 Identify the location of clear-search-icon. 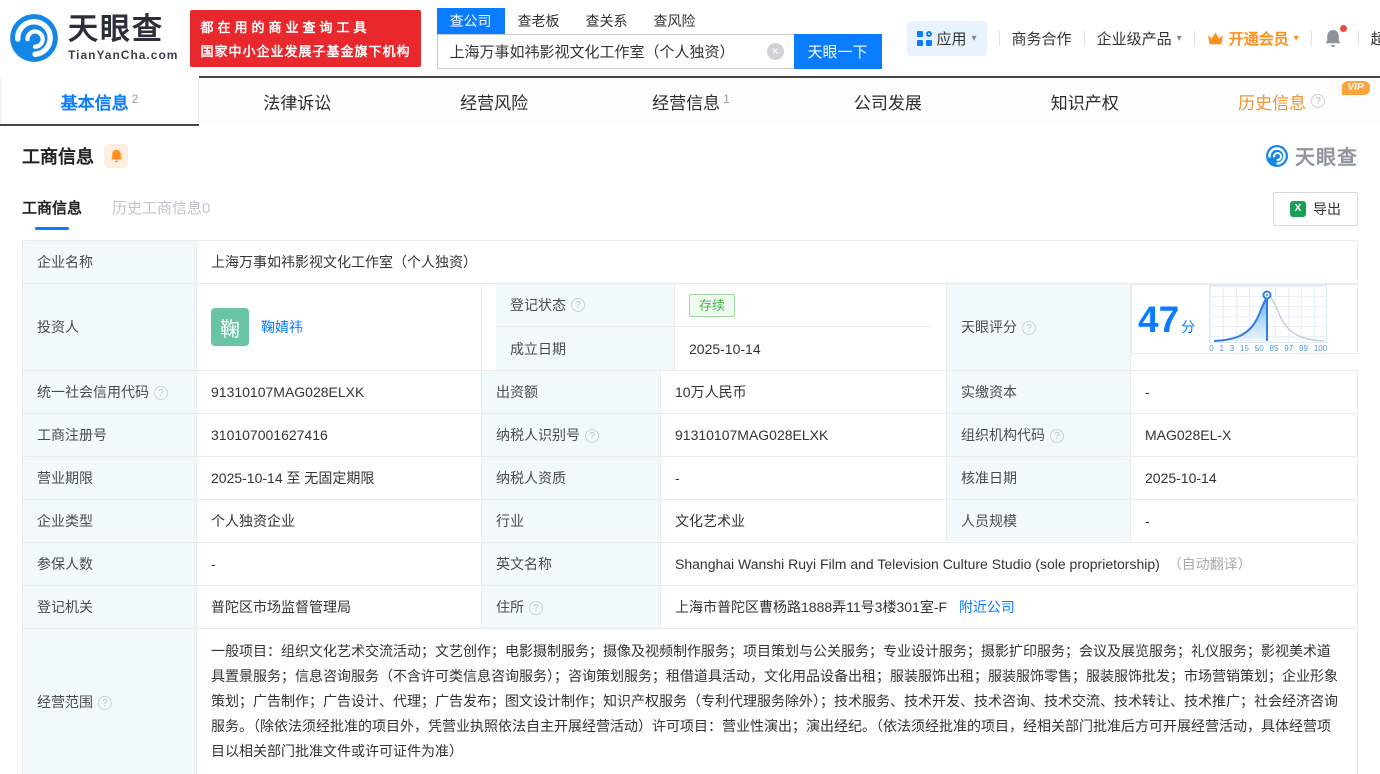
(775, 51).